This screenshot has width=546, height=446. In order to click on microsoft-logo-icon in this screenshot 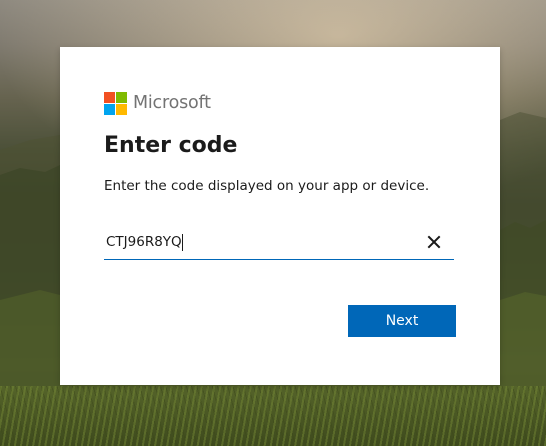, I will do `click(115, 103)`.